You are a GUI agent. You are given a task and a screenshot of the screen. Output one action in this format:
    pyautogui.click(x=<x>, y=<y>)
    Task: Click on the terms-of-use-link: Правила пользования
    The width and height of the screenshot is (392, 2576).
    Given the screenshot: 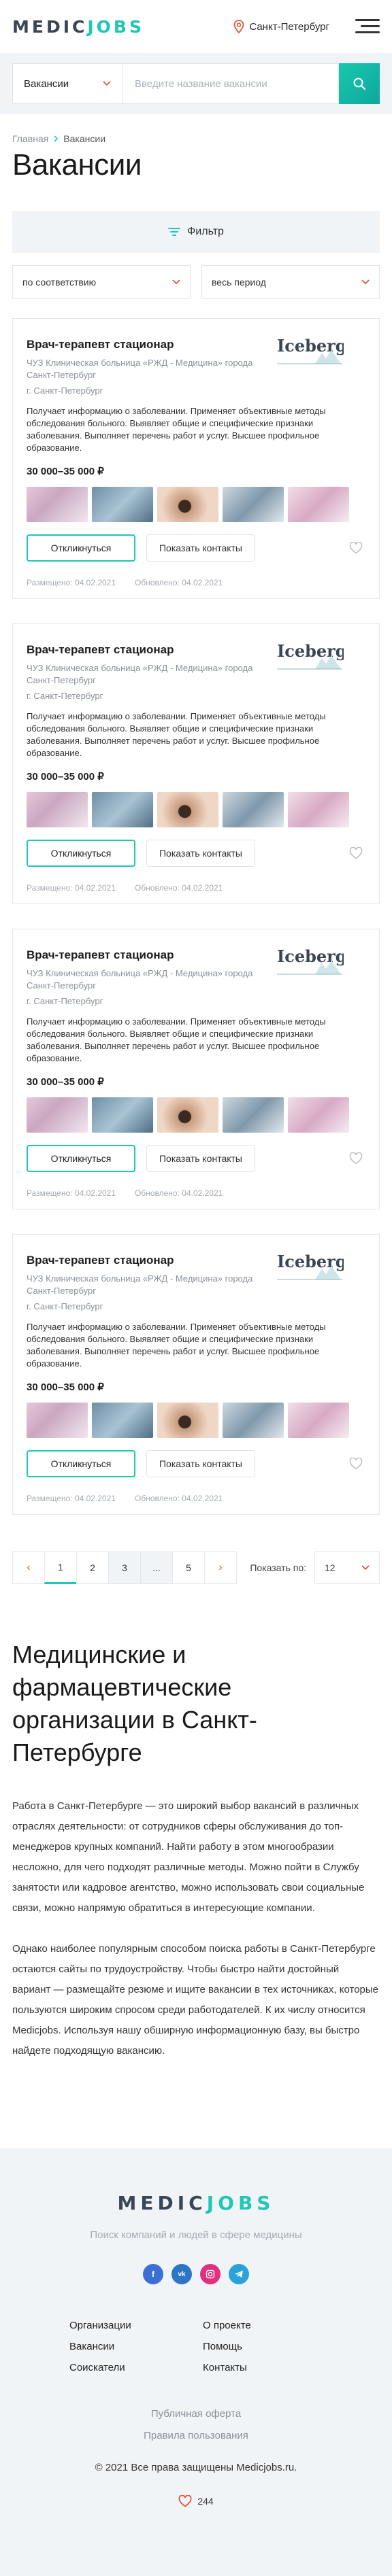 What is the action you would take?
    pyautogui.click(x=196, y=2436)
    